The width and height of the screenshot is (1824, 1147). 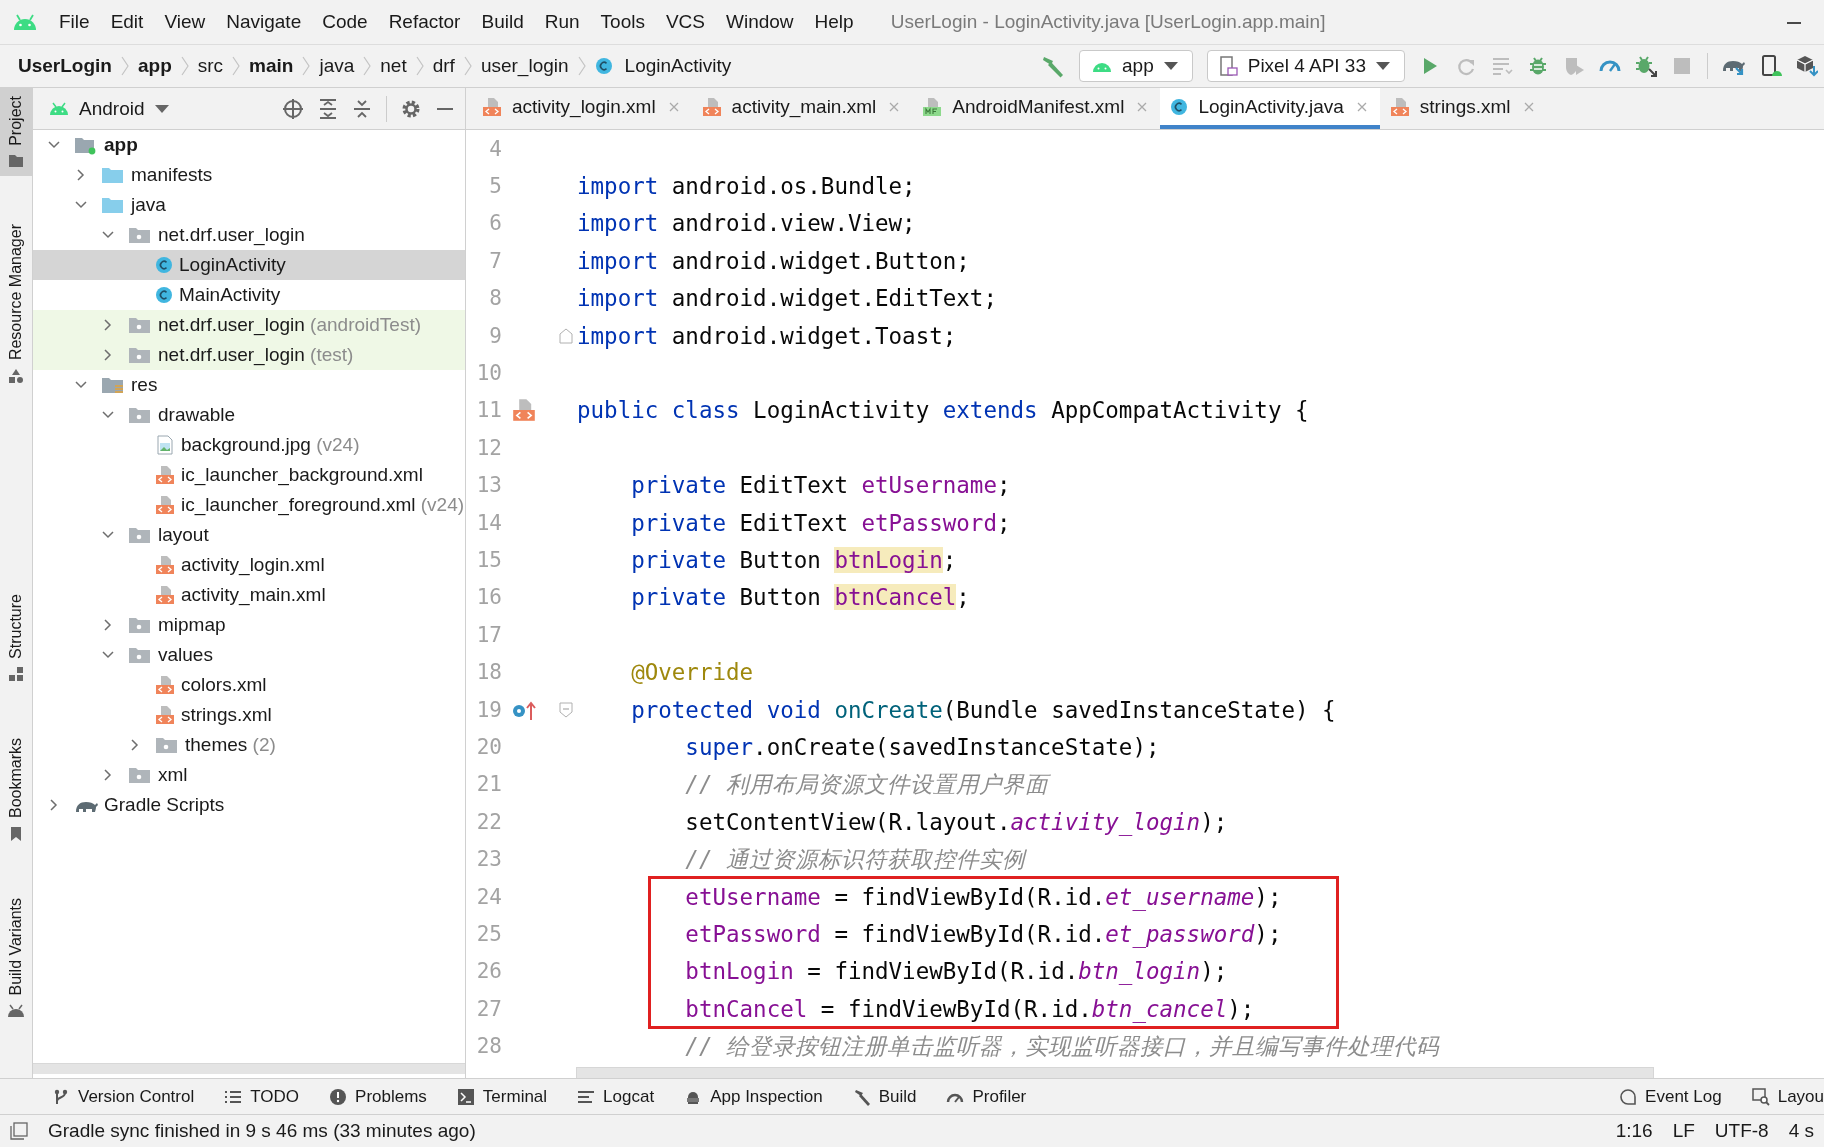 I want to click on tree-item: ic_launcher_background.xml, so click(x=249, y=475).